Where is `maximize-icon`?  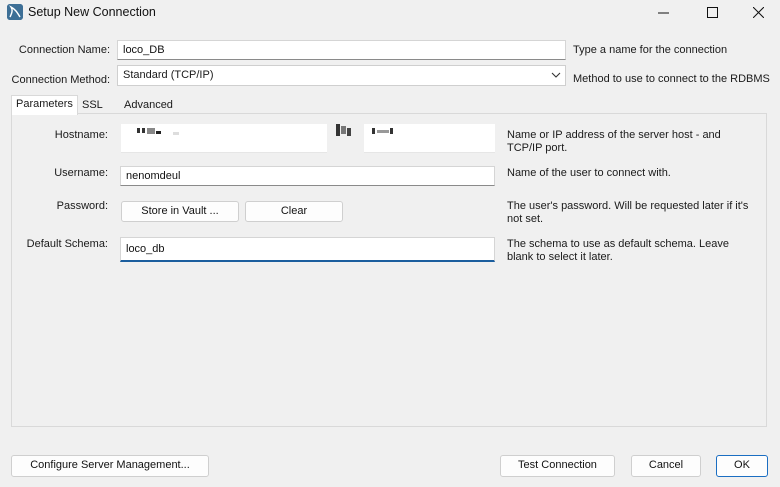
maximize-icon is located at coordinates (712, 12).